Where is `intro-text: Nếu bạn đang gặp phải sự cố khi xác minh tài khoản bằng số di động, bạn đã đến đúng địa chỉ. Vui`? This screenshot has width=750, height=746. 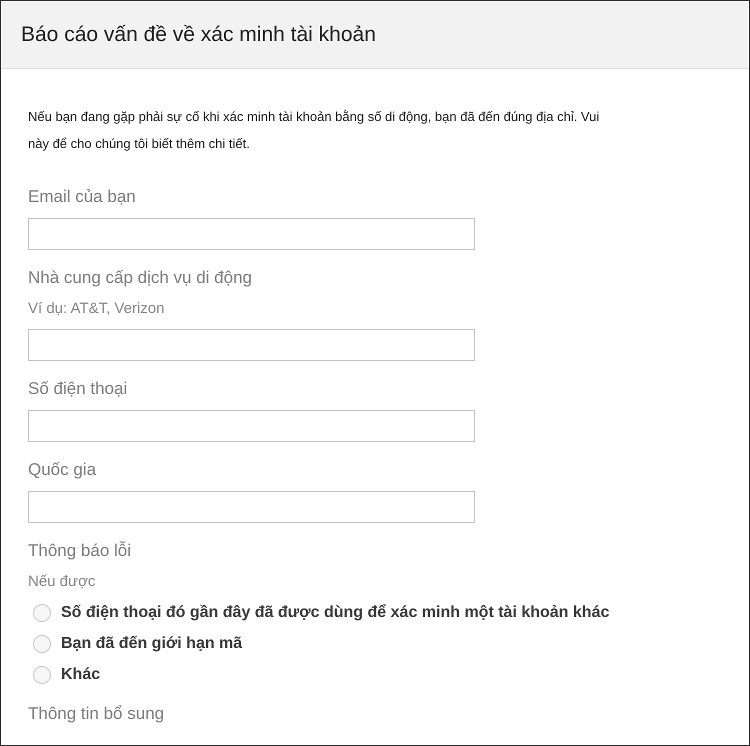 intro-text: Nếu bạn đang gặp phải sự cố khi xác minh tài khoản bằng số di động, bạn đã đến đúng địa chỉ. Vui is located at coordinates (314, 117).